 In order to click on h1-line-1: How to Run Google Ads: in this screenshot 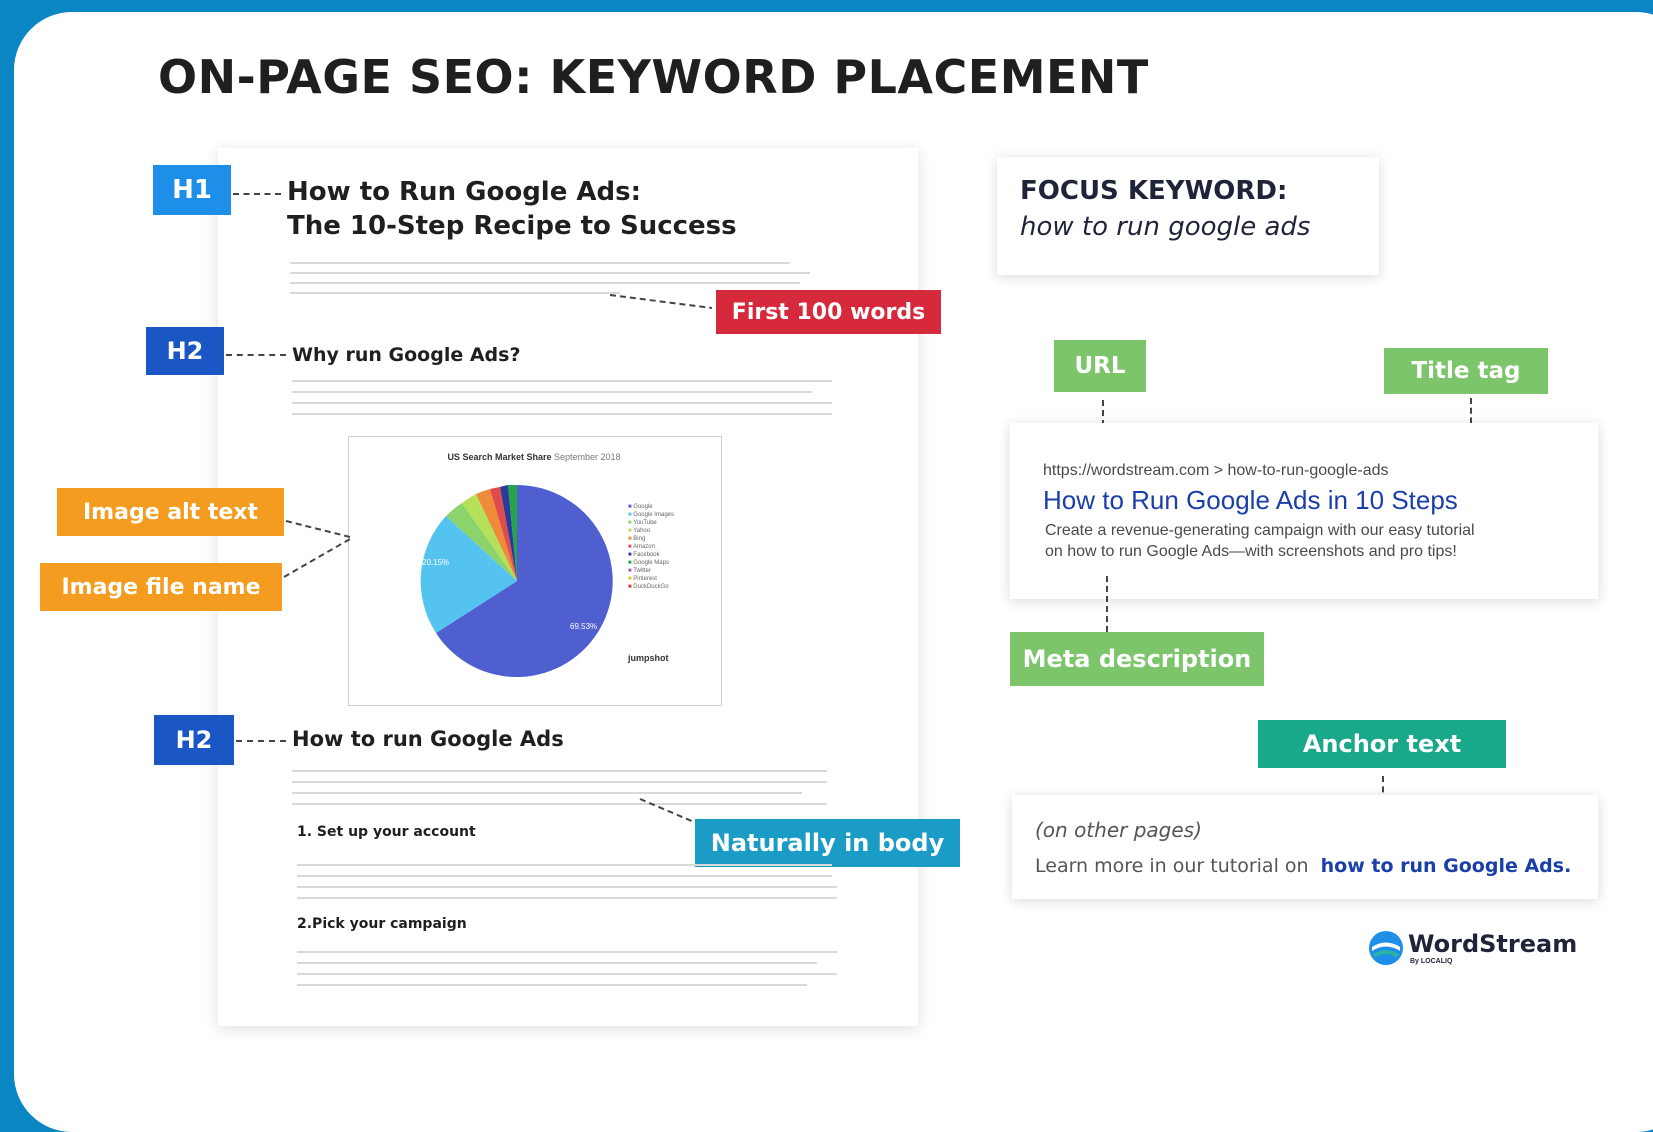, I will do `click(464, 192)`.